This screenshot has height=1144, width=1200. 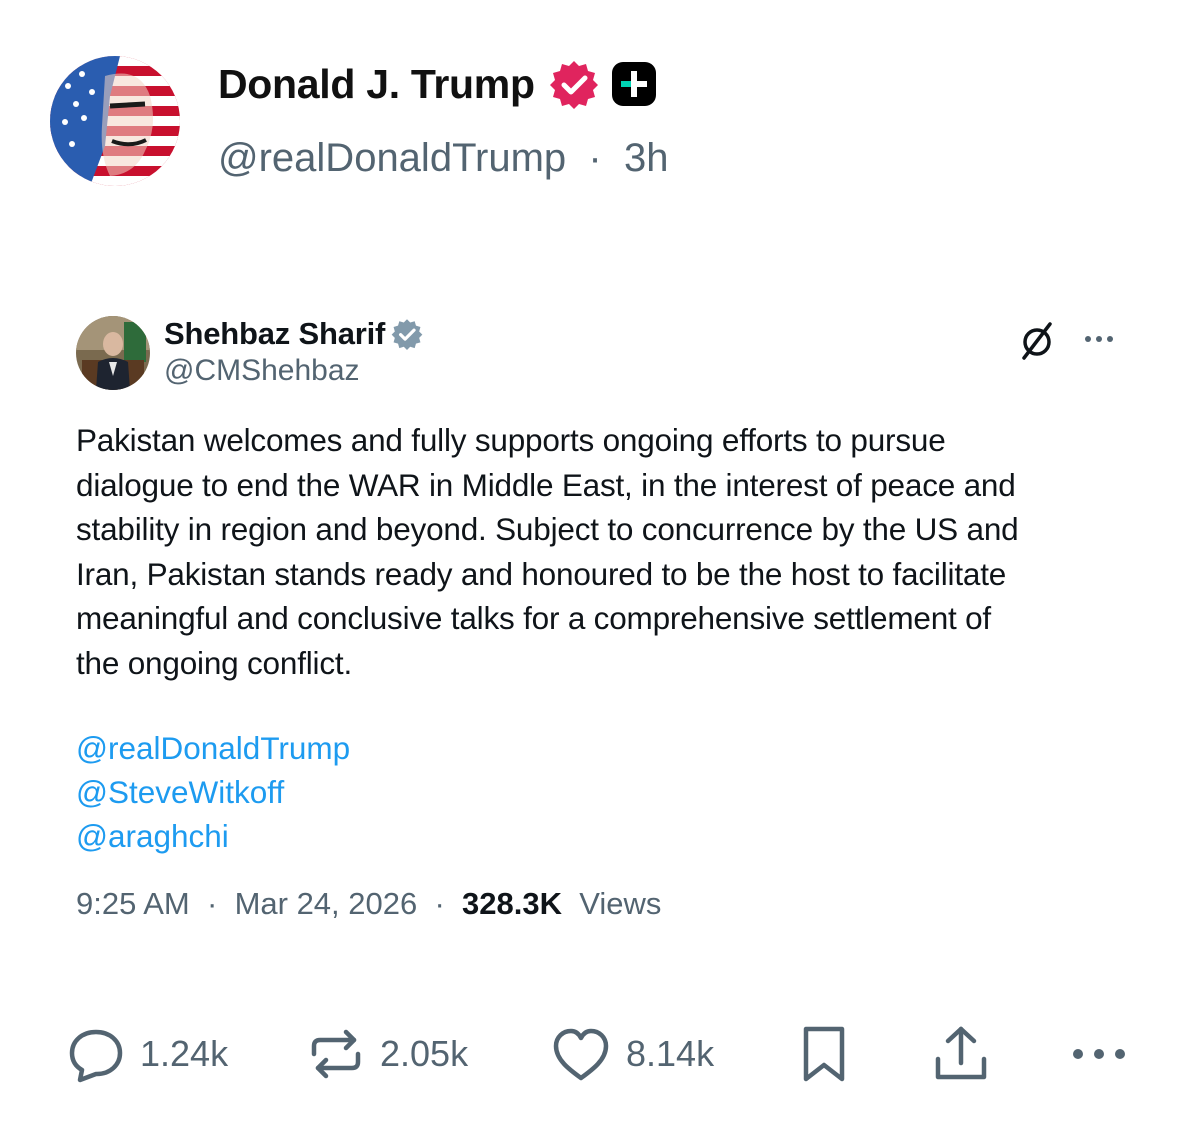 What do you see at coordinates (113, 353) in the screenshot?
I see `embed-author-avatar` at bounding box center [113, 353].